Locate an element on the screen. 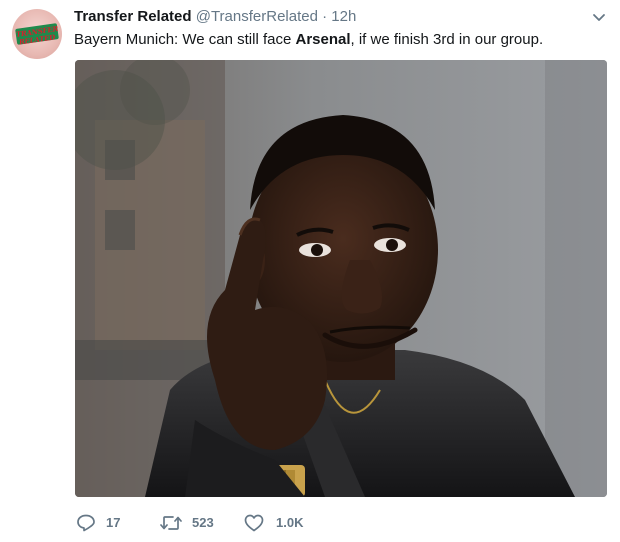 Image resolution: width=620 pixels, height=542 pixels. retweet-icon is located at coordinates (171, 523).